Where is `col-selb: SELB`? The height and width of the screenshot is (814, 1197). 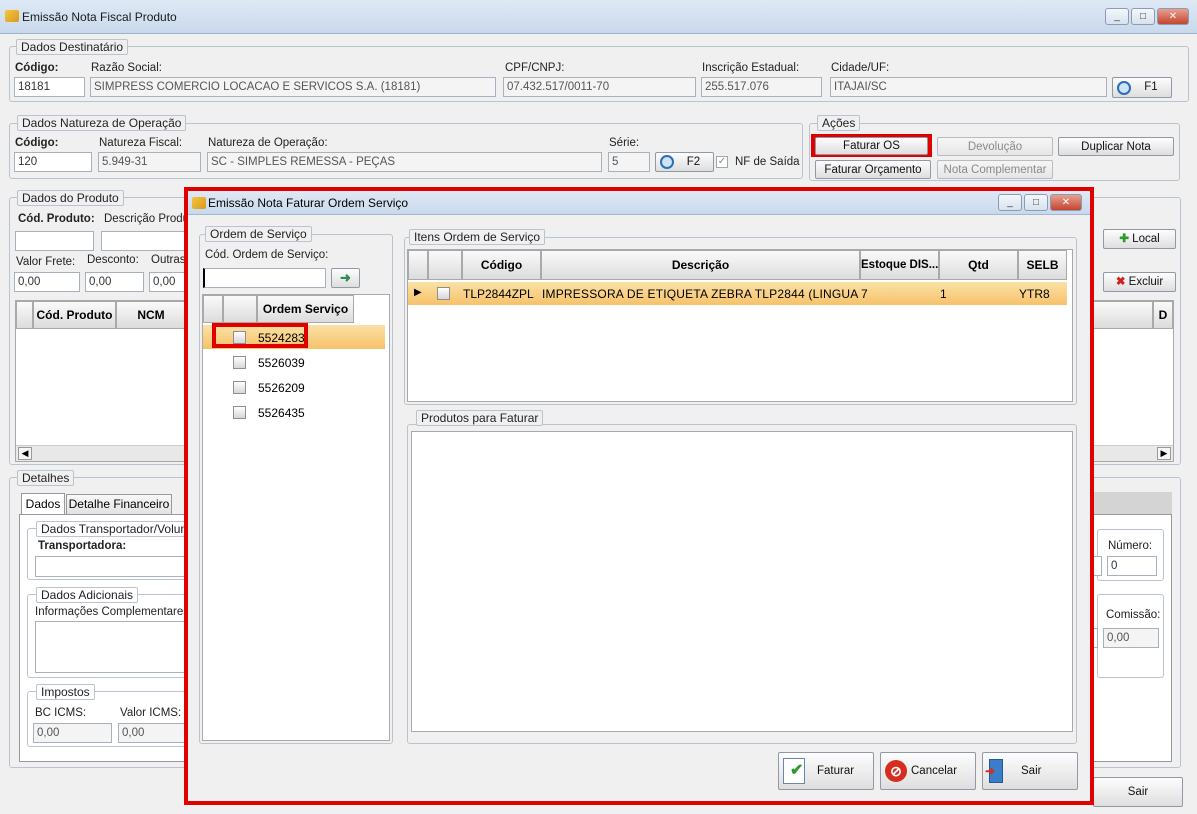
col-selb: SELB is located at coordinates (1042, 265).